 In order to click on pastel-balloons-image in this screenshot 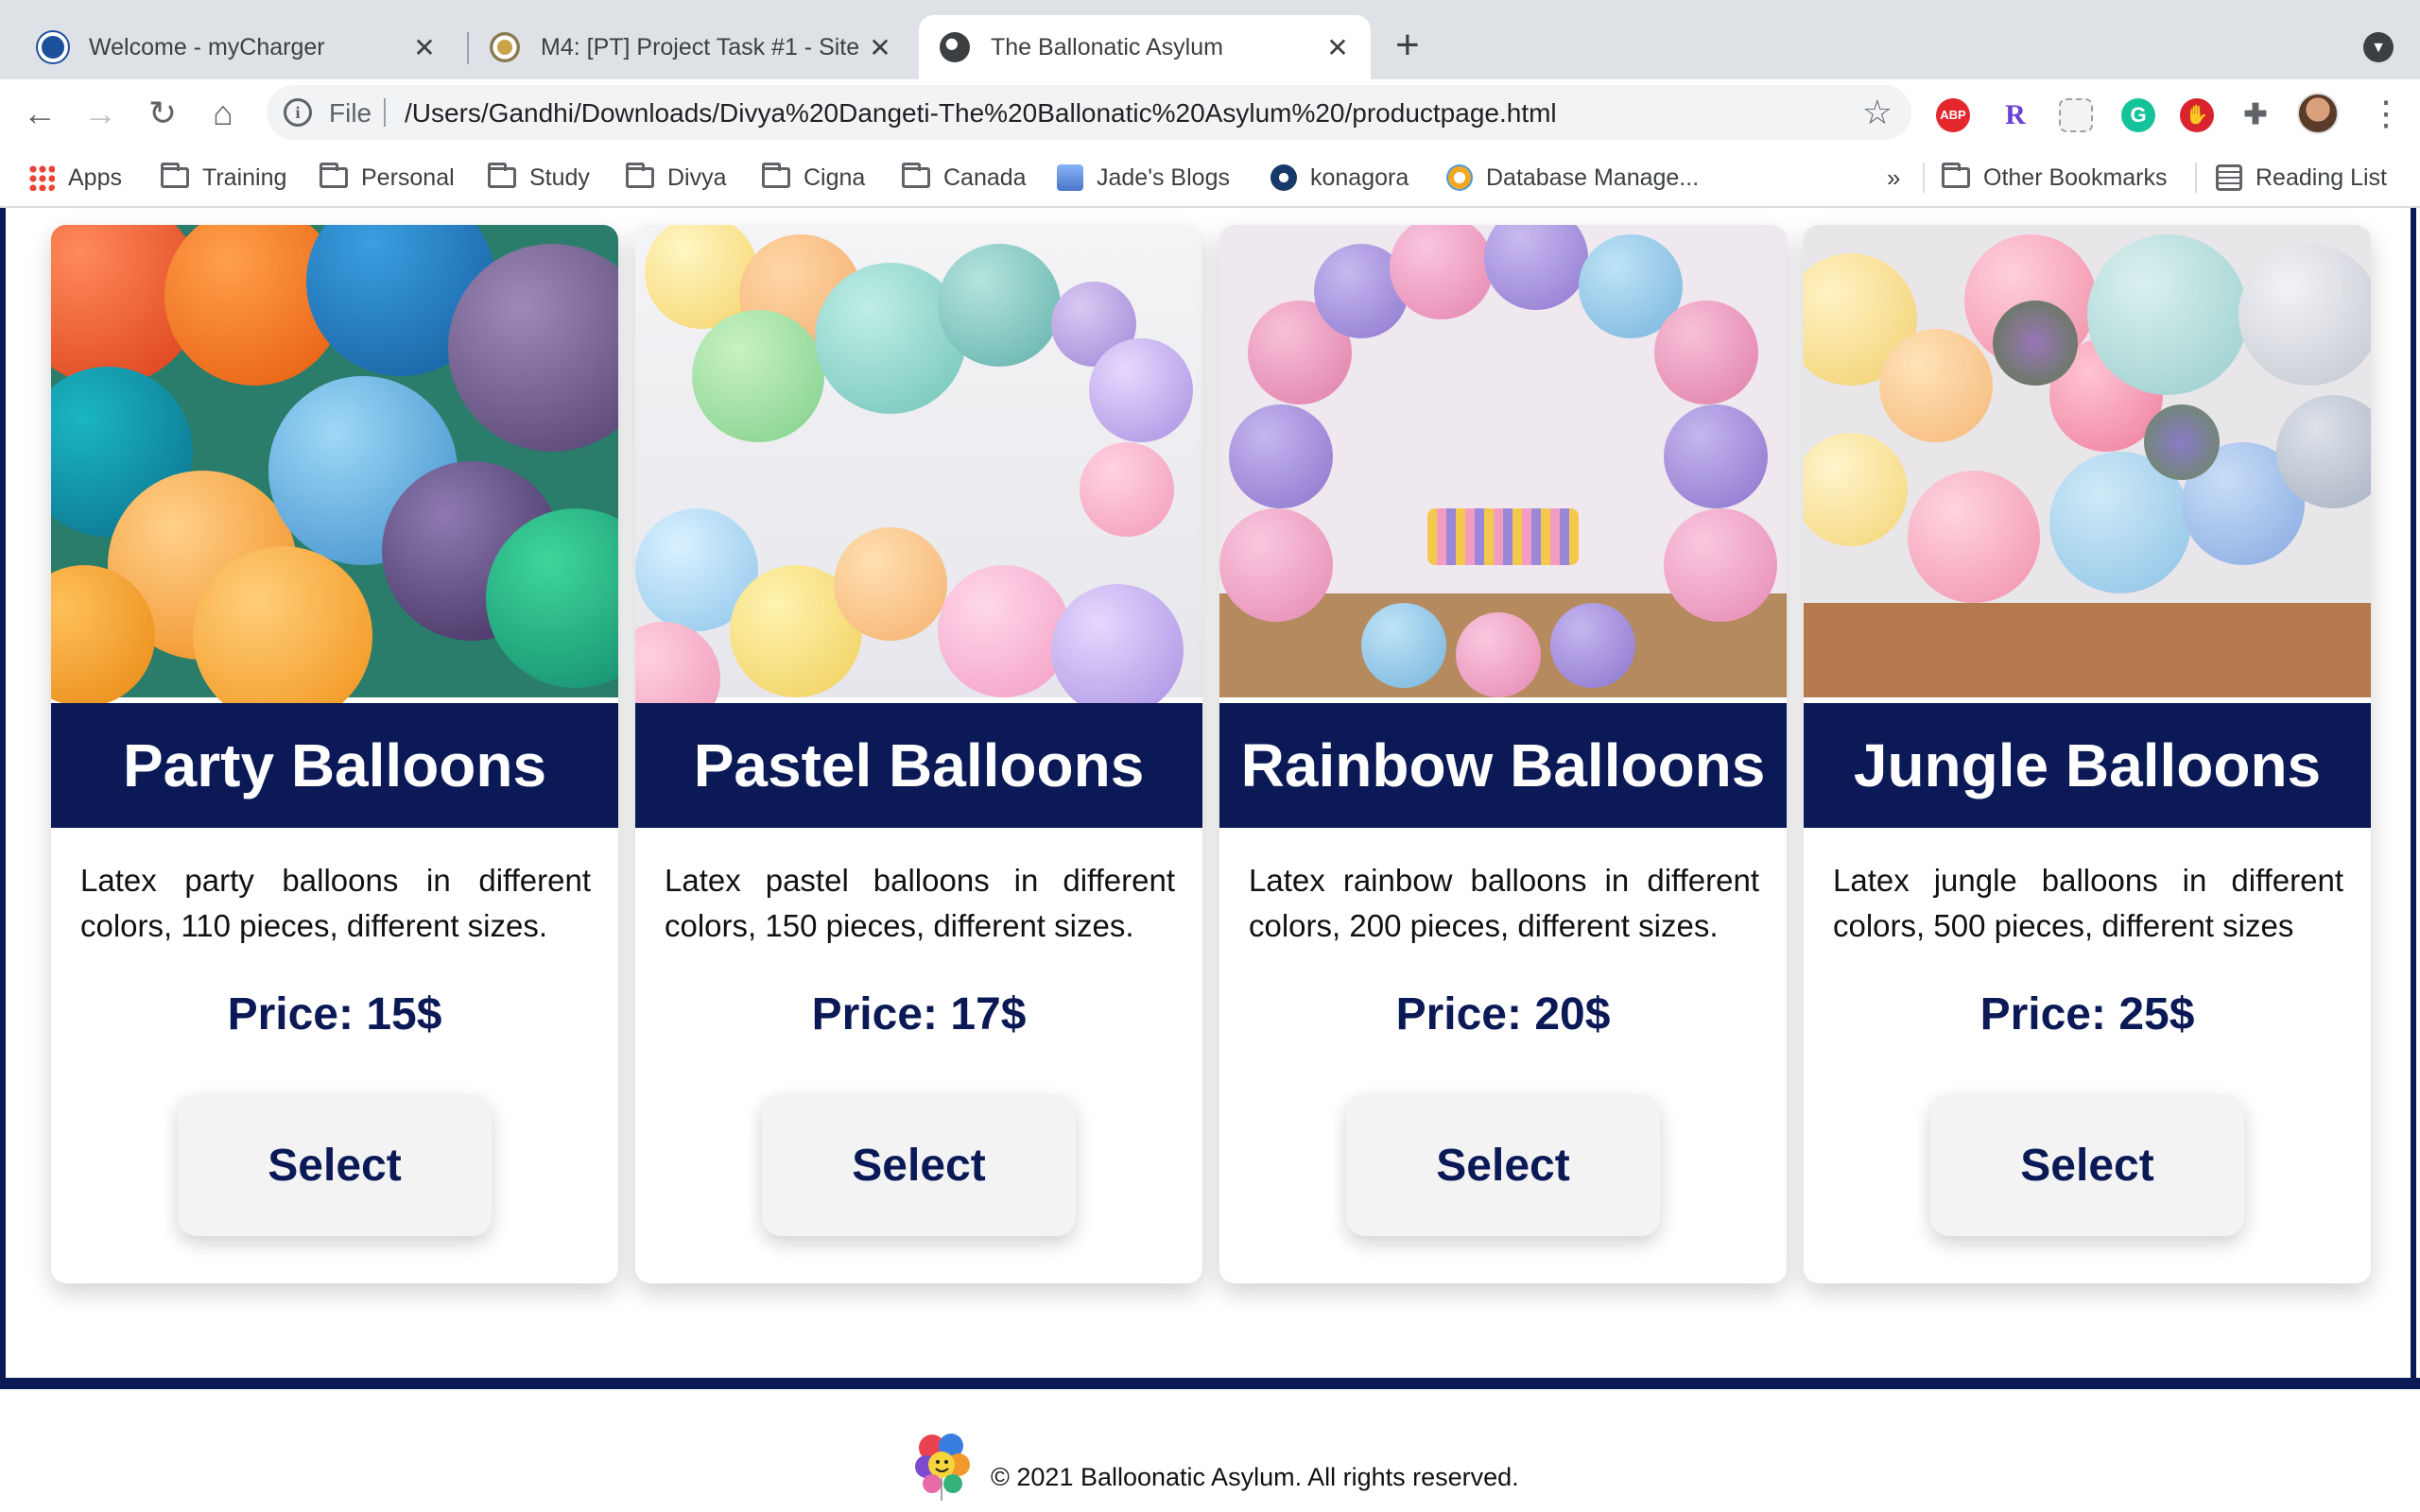, I will do `click(918, 480)`.